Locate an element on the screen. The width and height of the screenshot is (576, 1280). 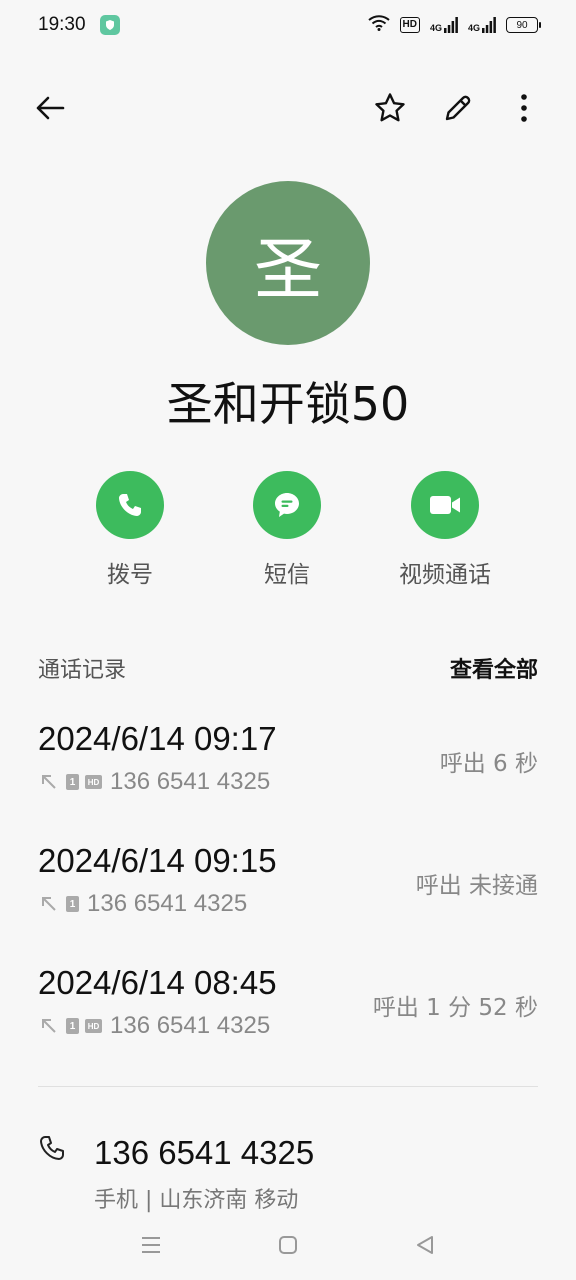
top-toolbar is located at coordinates (288, 108).